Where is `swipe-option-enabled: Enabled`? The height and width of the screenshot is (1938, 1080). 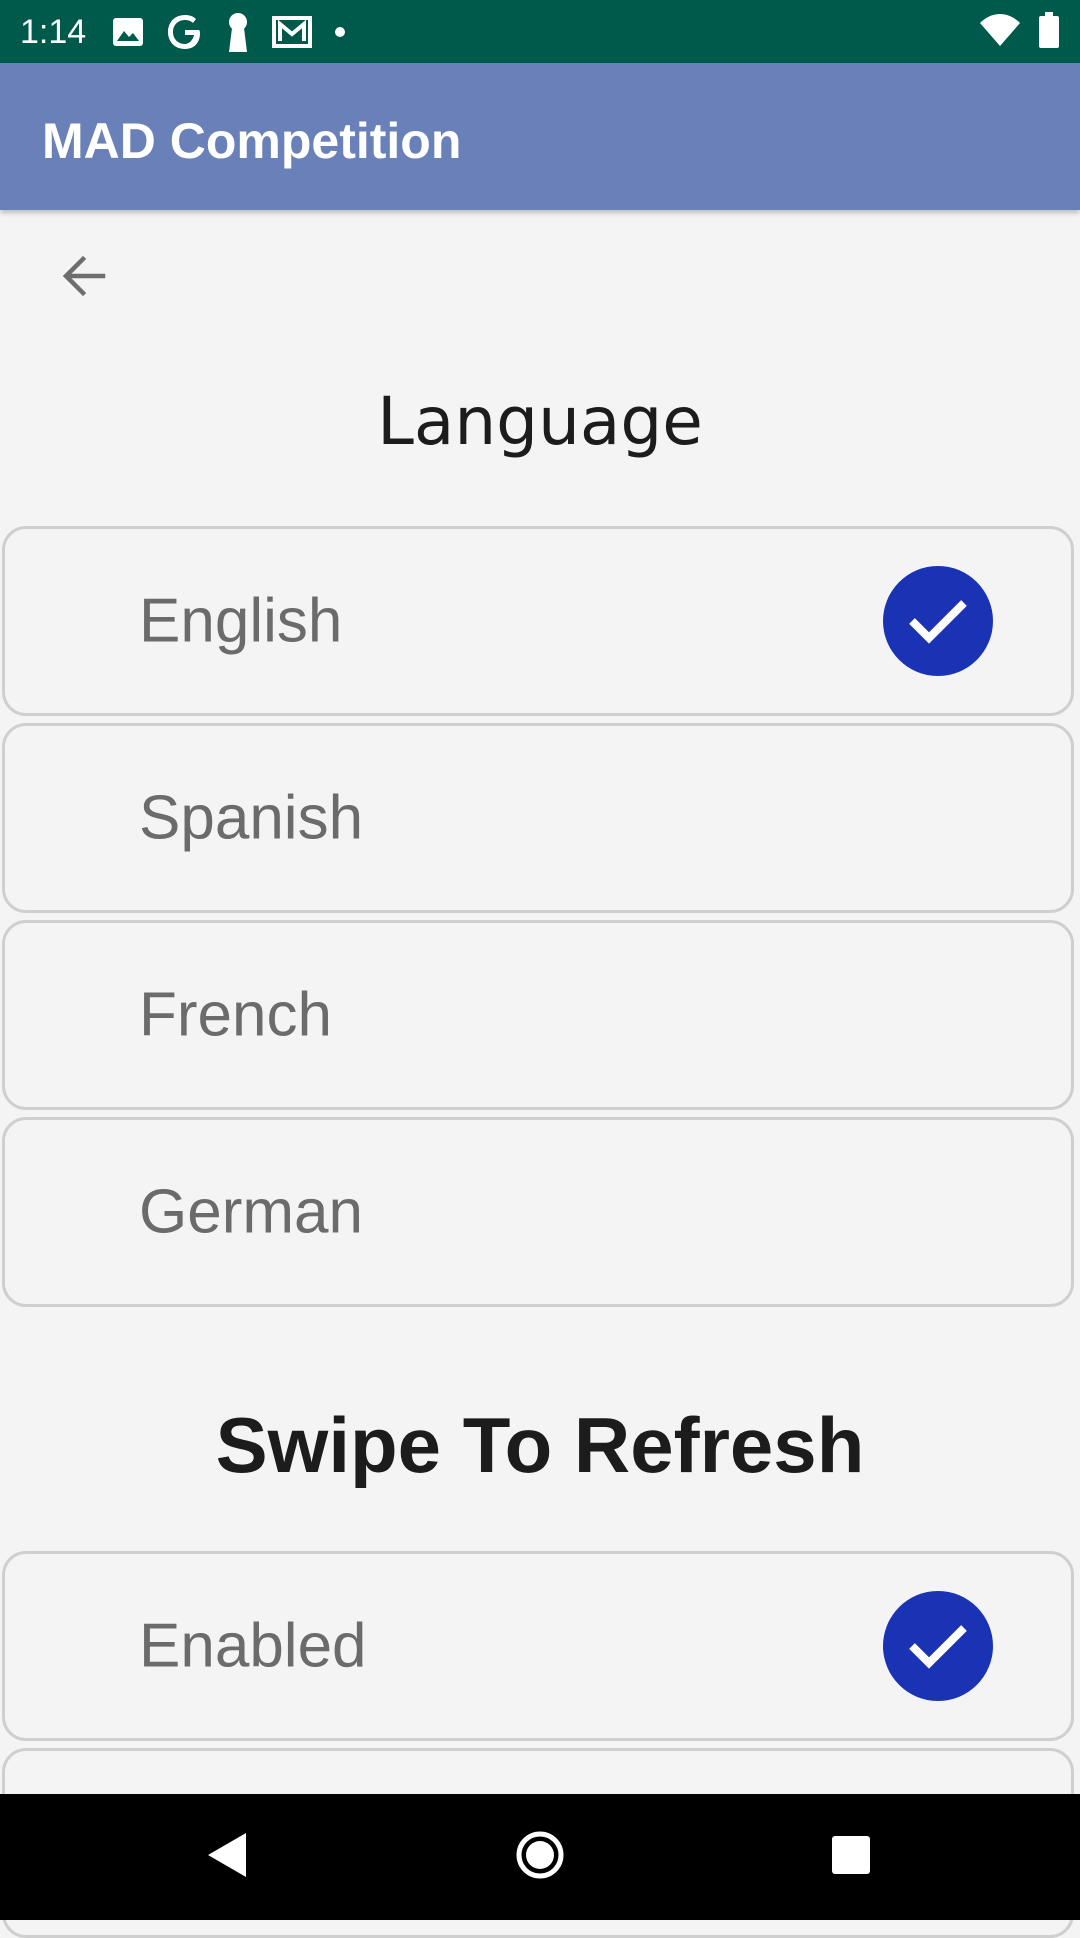
swipe-option-enabled: Enabled is located at coordinates (538, 1646).